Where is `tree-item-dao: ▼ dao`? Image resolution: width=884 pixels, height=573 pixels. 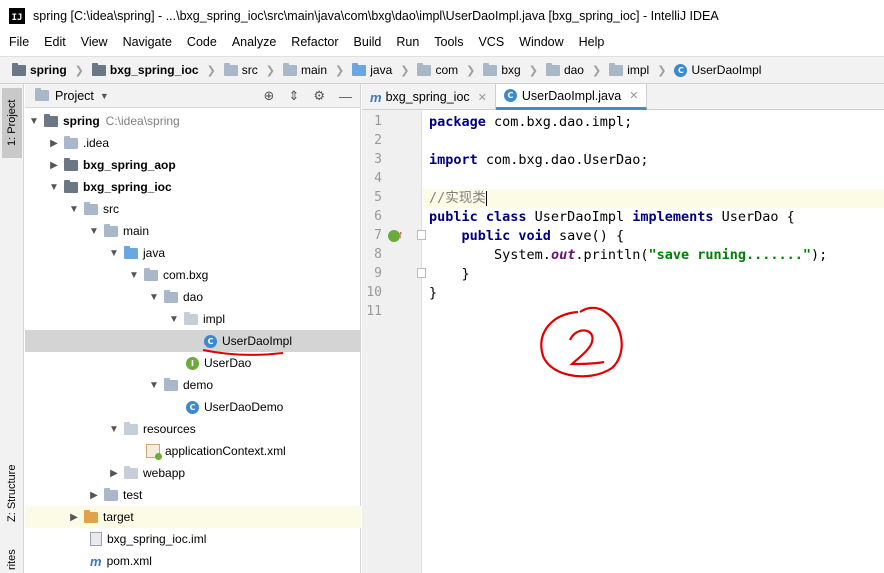 tree-item-dao: ▼ dao is located at coordinates (193, 297).